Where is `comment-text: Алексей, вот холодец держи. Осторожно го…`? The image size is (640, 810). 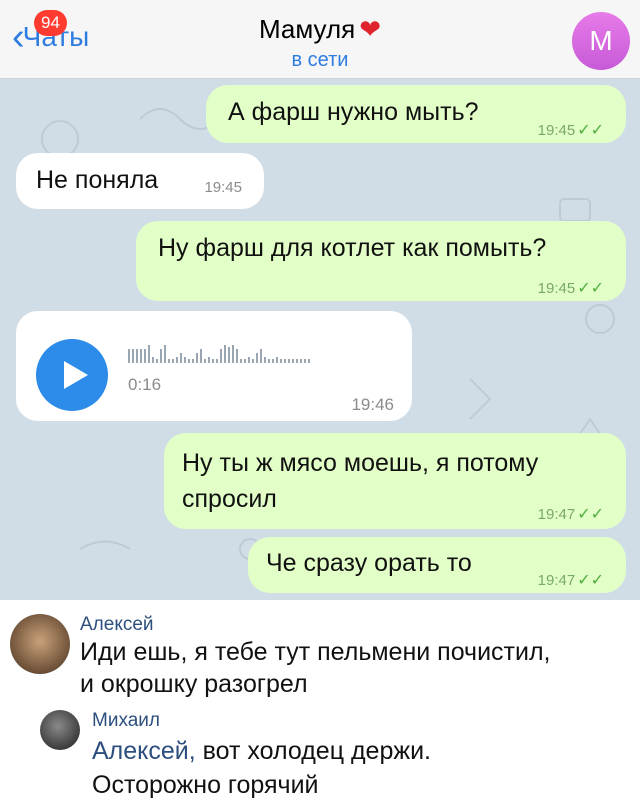
comment-text: Алексей, вот холодец держи. Осторожно го… is located at coordinates (261, 768).